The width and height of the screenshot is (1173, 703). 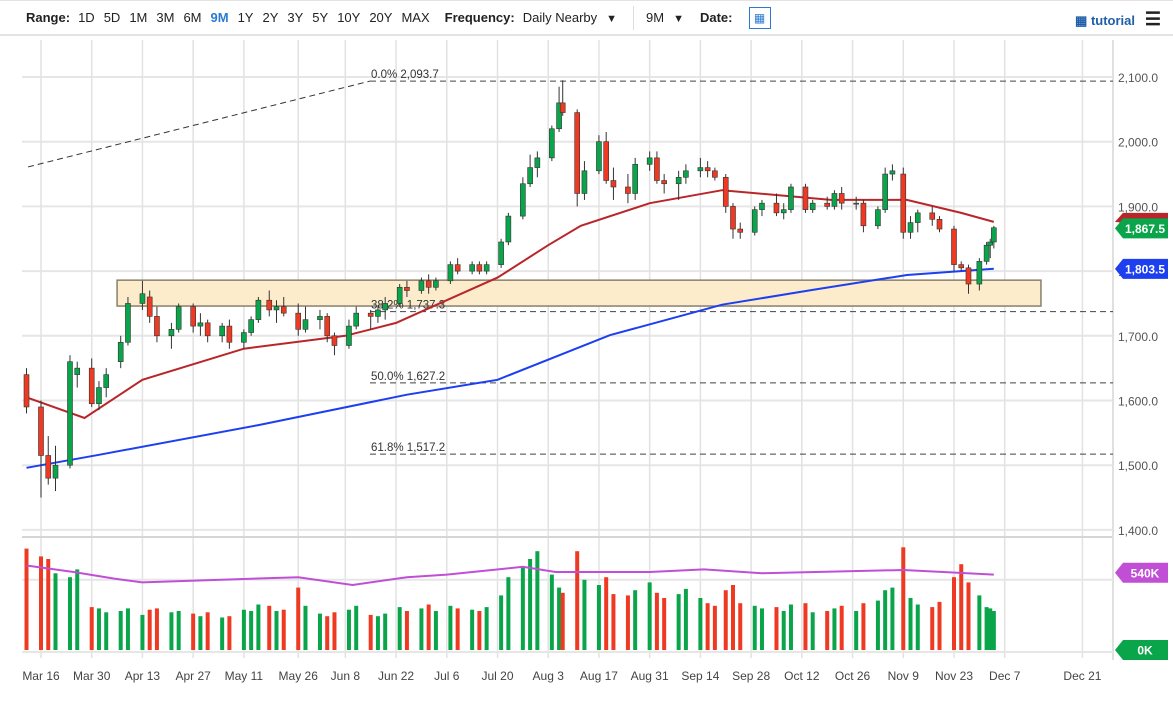 What do you see at coordinates (447, 676) in the screenshot?
I see `x-tick-label: Jul 6` at bounding box center [447, 676].